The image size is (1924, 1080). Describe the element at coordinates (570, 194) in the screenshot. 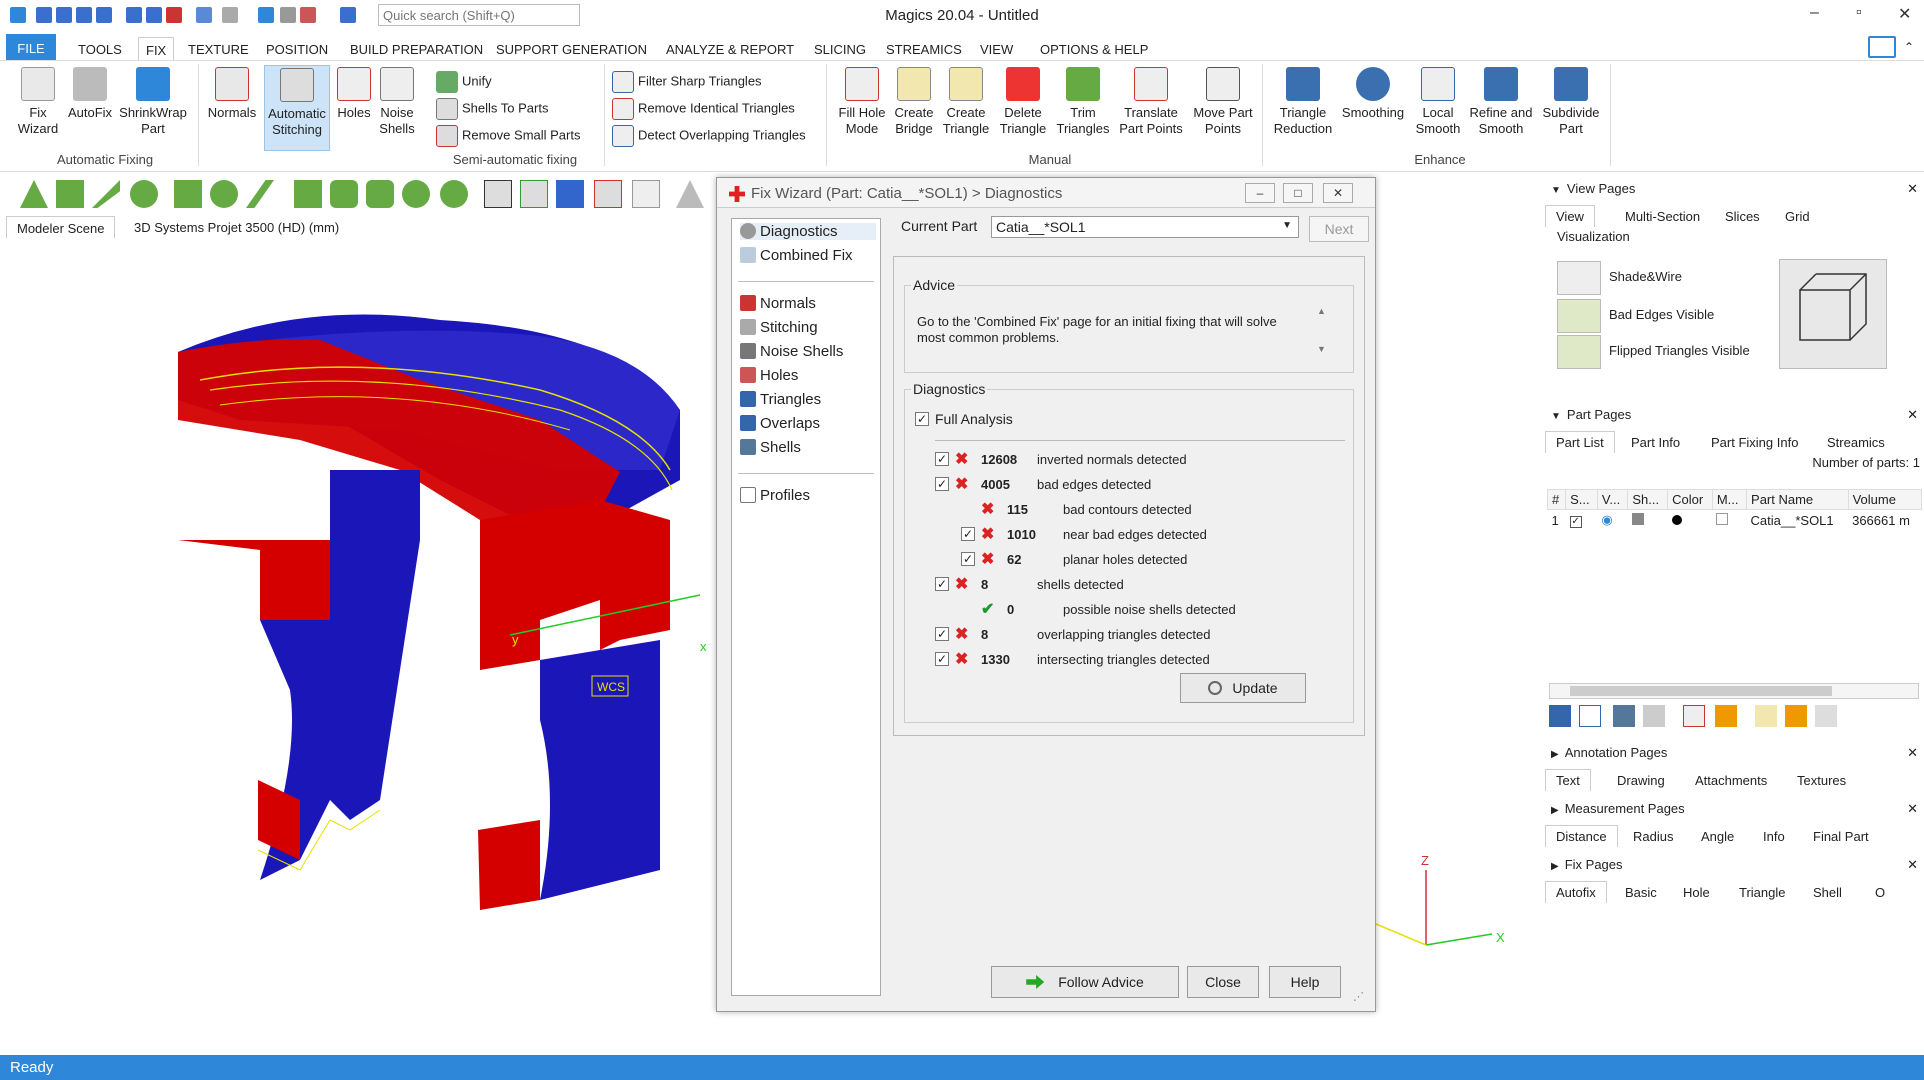

I see `mark-all-icon` at that location.